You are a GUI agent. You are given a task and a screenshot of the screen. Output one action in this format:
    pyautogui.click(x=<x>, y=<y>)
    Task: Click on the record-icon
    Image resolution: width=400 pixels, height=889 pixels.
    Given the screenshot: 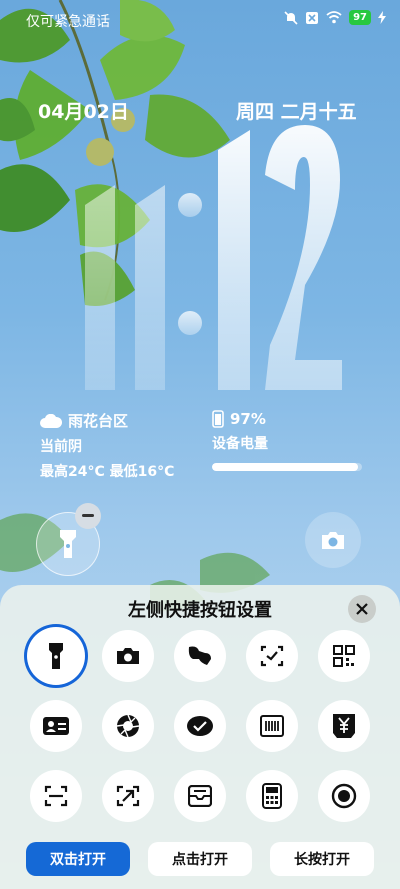 What is the action you would take?
    pyautogui.click(x=344, y=796)
    